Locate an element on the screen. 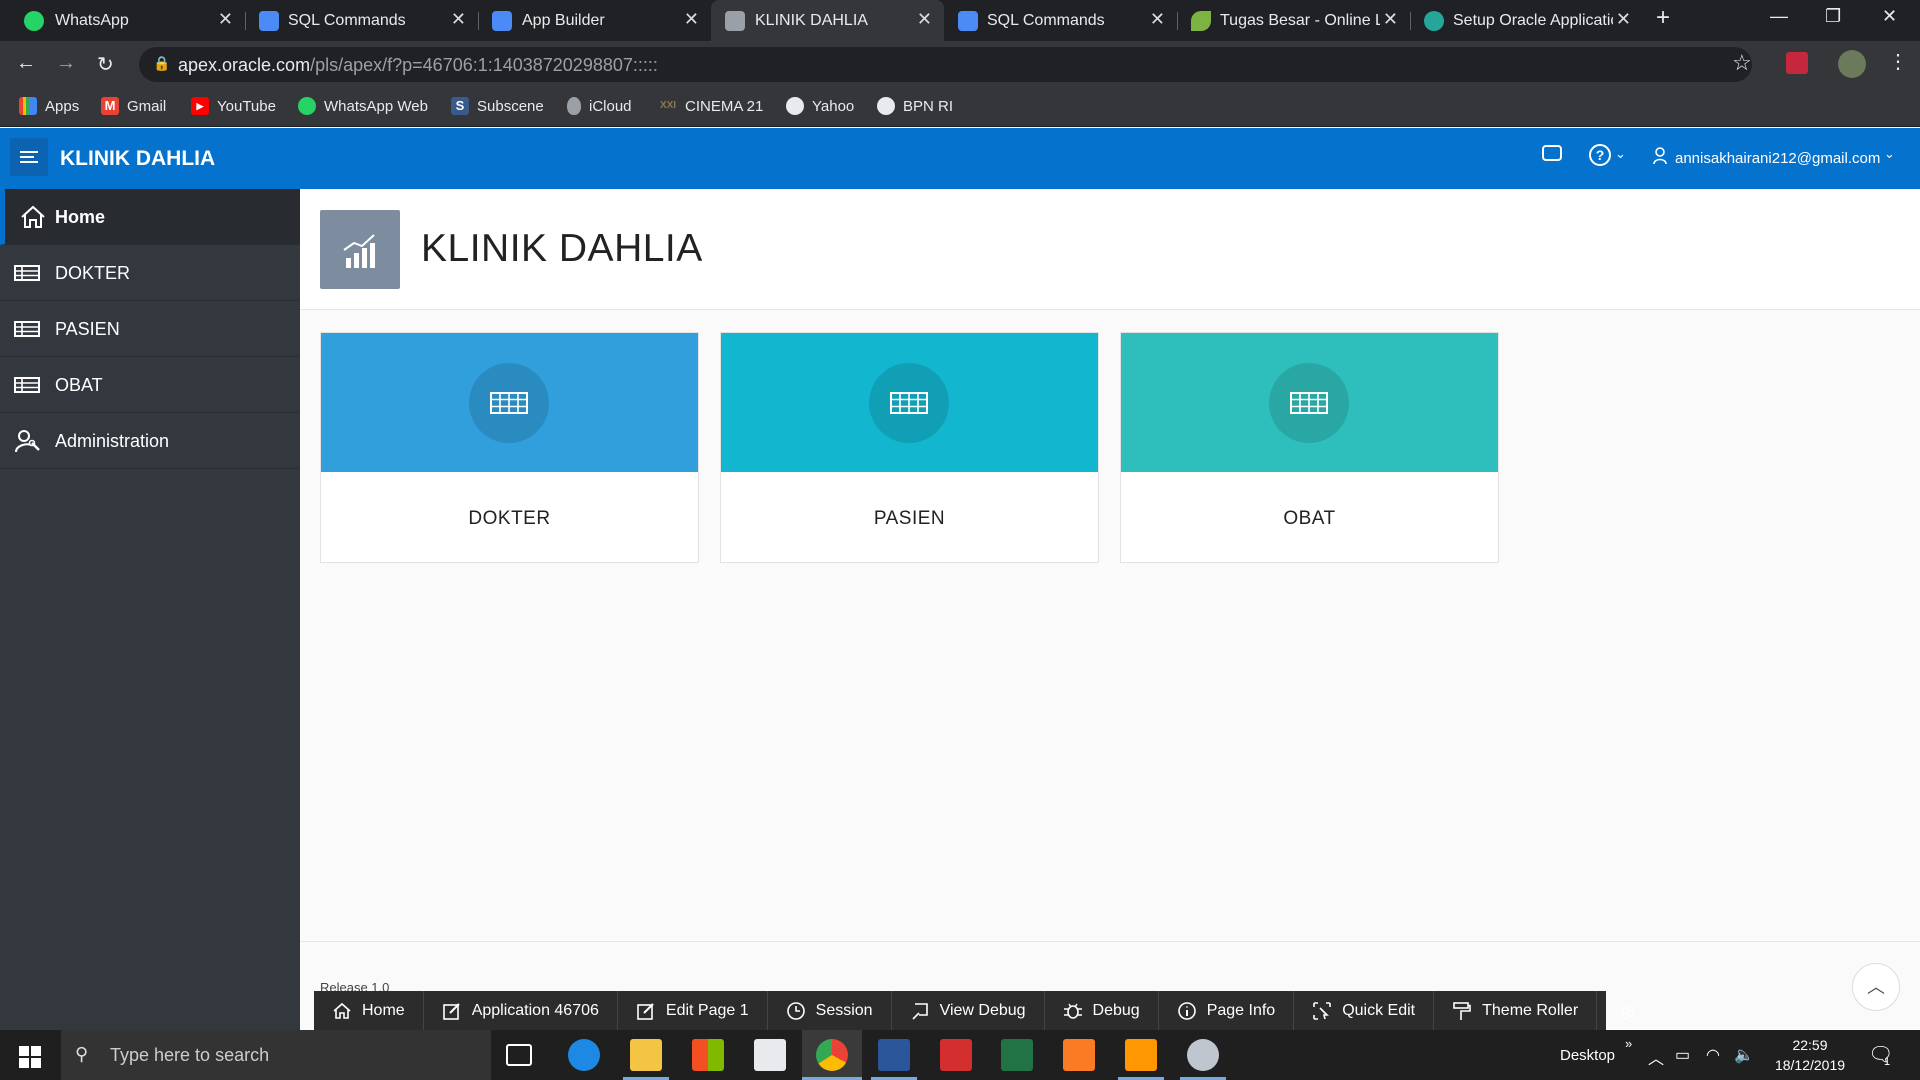  tab-setup-oracle: Setup Oracle Applicatio ✕ is located at coordinates (1526, 20).